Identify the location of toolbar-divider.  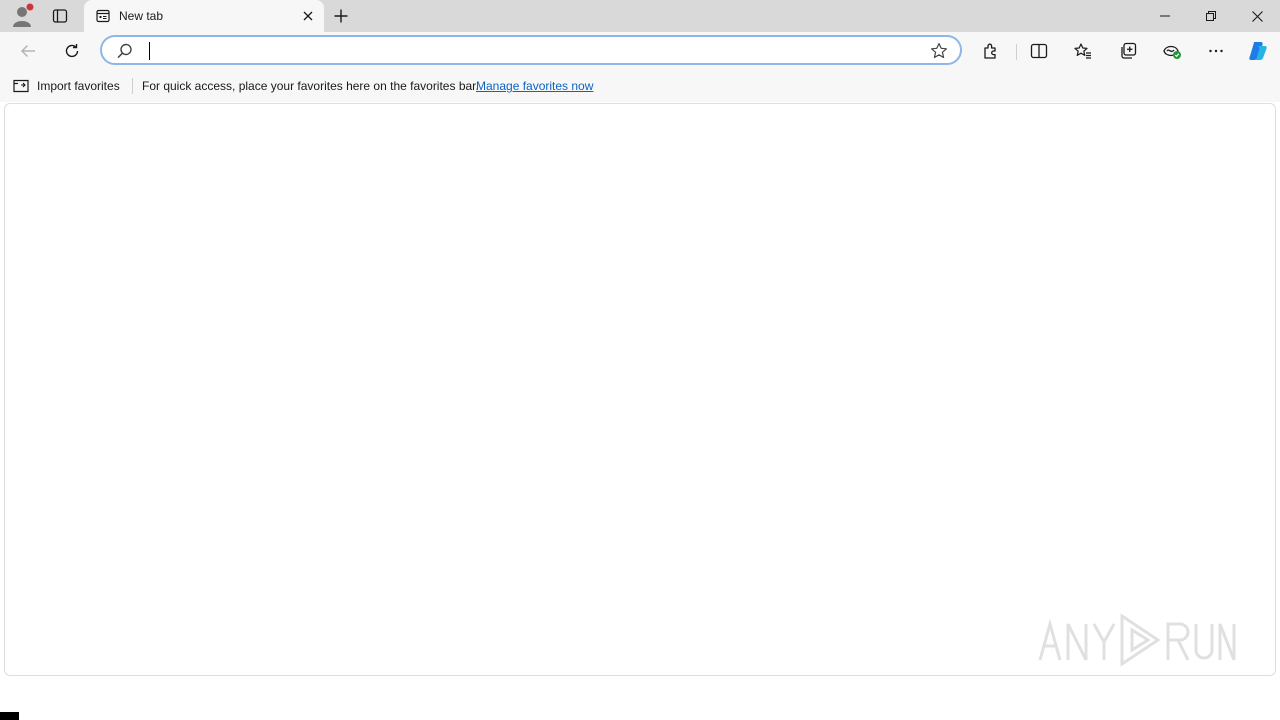
(1016, 52).